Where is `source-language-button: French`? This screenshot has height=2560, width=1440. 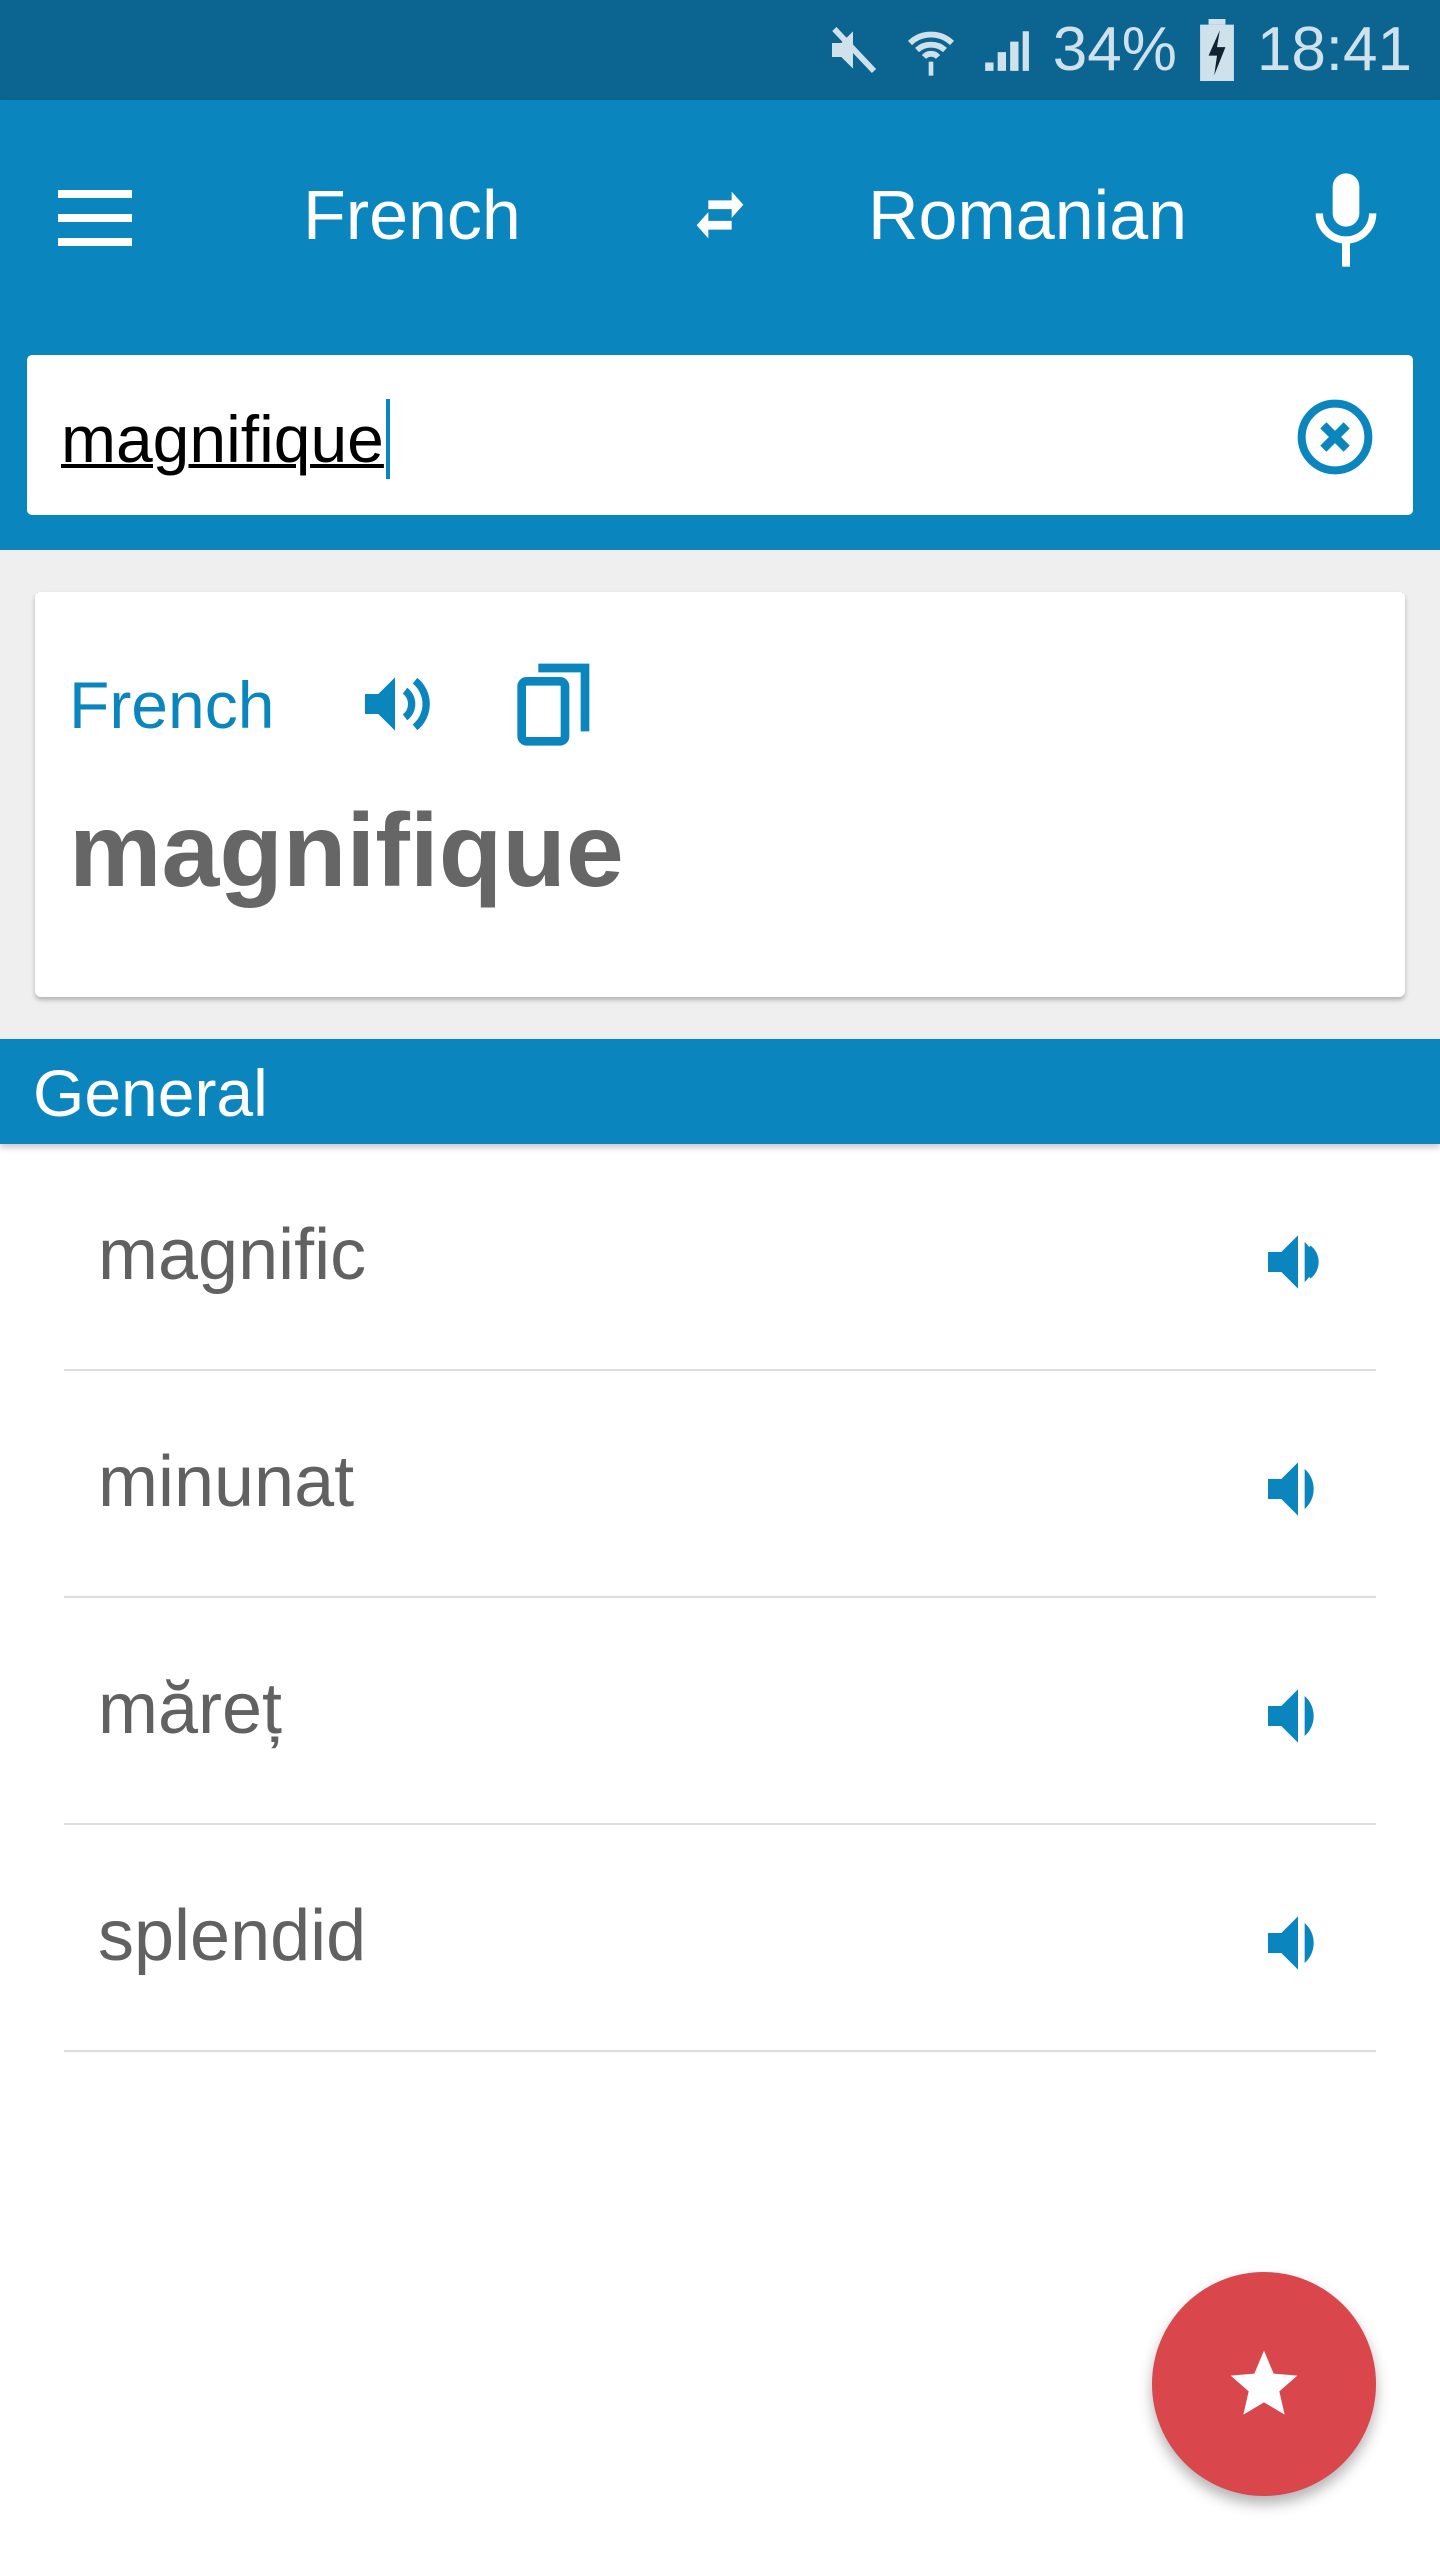 source-language-button: French is located at coordinates (412, 215).